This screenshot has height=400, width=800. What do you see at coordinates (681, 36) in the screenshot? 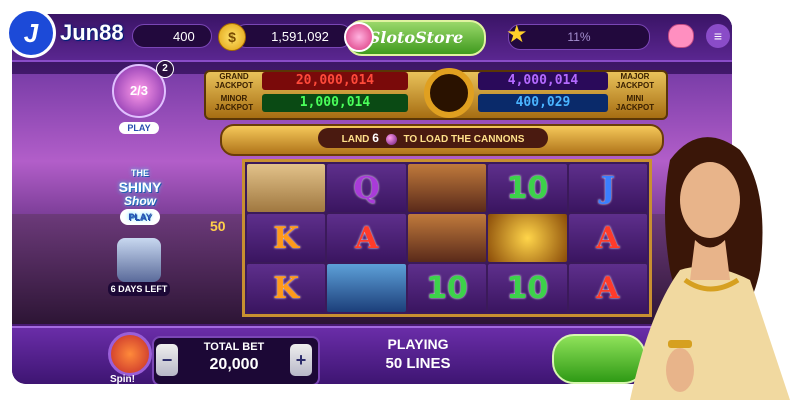
I see `piggy-bank-icon` at bounding box center [681, 36].